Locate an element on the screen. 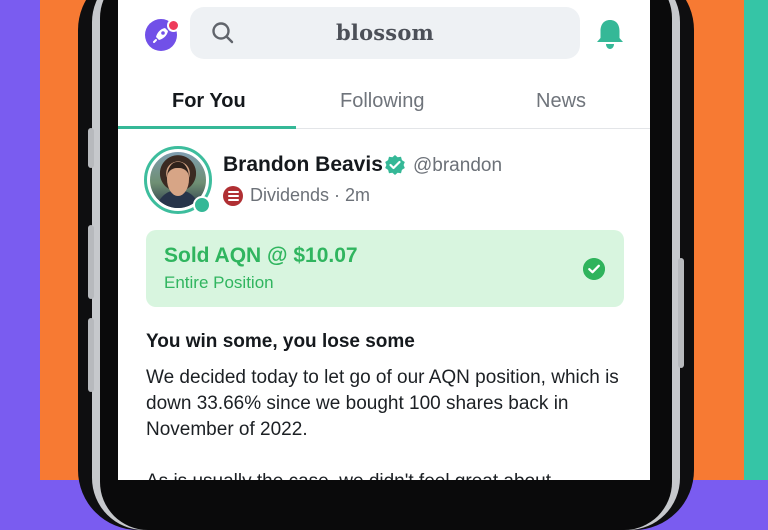 Image resolution: width=768 pixels, height=530 pixels. bell-icon is located at coordinates (610, 34).